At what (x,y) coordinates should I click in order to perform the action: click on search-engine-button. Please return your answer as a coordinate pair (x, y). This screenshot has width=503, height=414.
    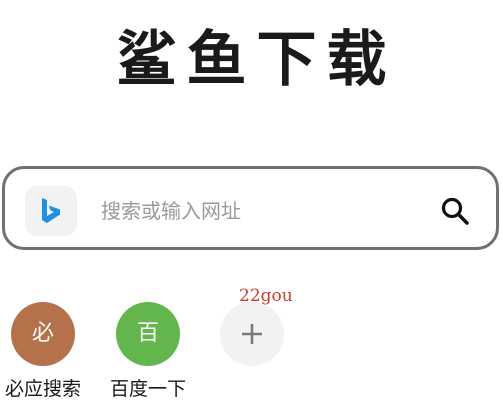
    Looking at the image, I should click on (51, 211).